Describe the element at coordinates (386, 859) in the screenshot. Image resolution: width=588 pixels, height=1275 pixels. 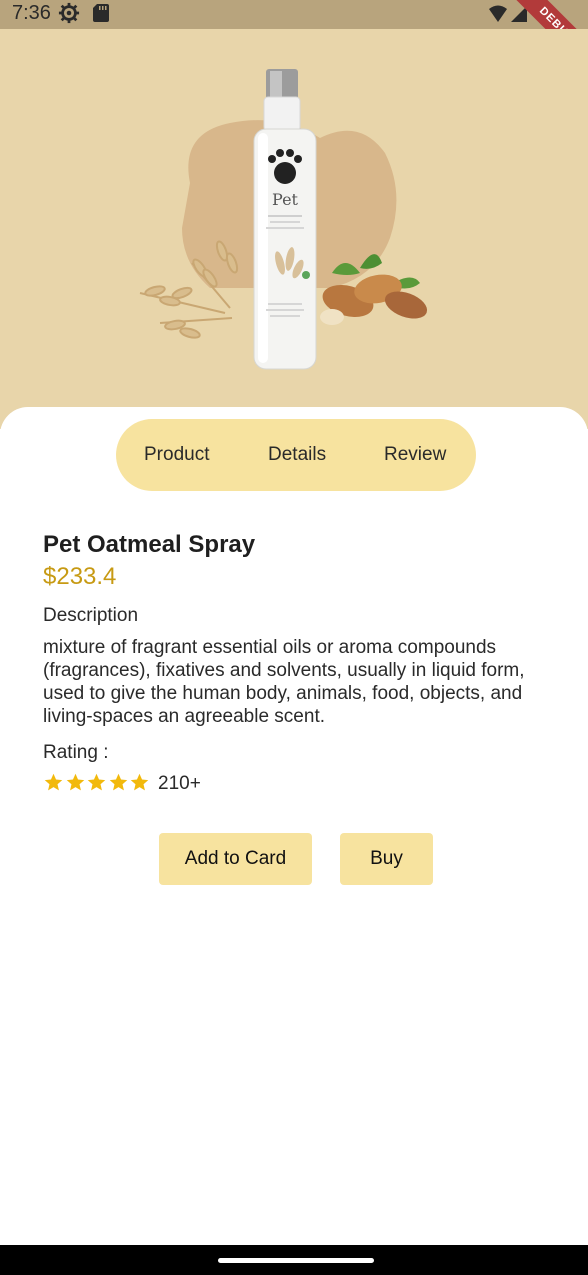
I see `buy-button: Buy` at that location.